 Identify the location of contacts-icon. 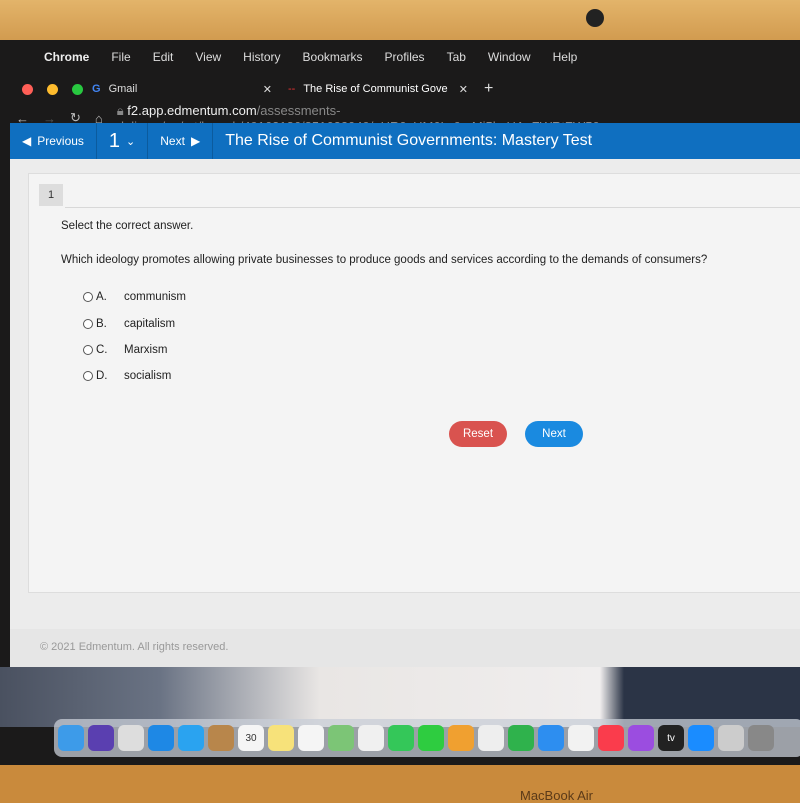
(221, 738).